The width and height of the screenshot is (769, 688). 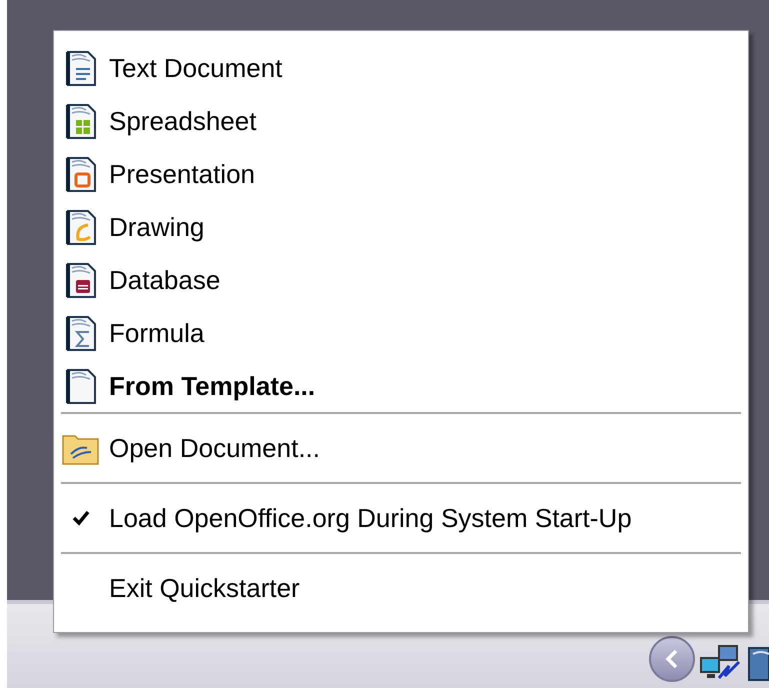 What do you see at coordinates (401, 120) in the screenshot?
I see `menu-item: Spreadsheet` at bounding box center [401, 120].